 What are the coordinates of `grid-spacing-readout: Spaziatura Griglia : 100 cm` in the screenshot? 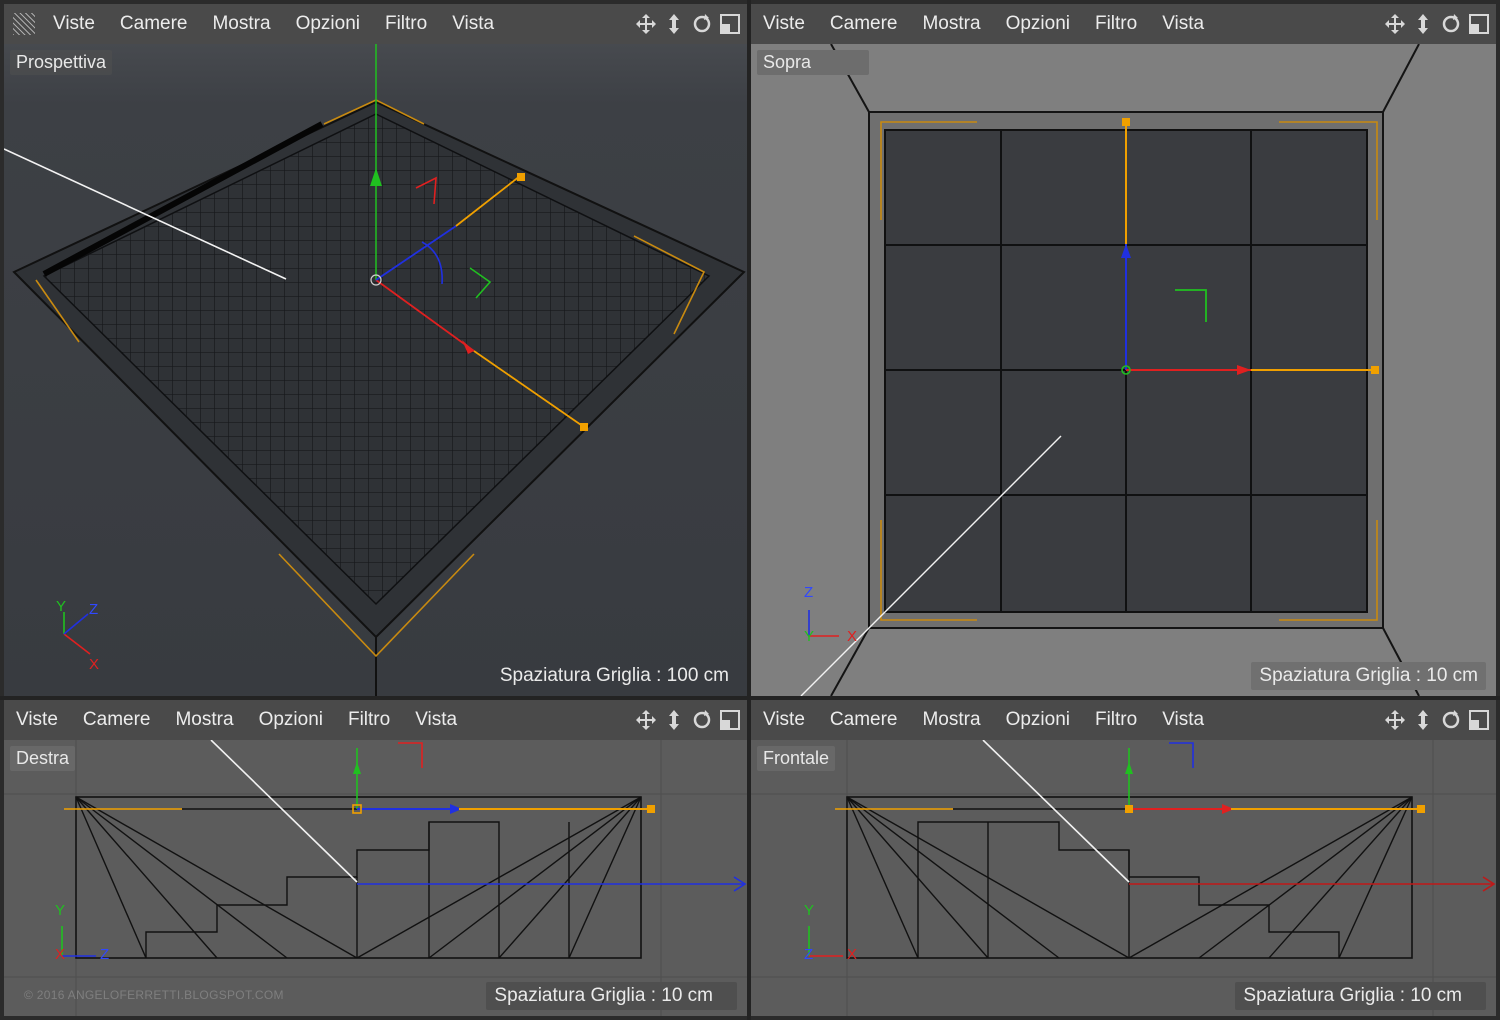 It's located at (614, 675).